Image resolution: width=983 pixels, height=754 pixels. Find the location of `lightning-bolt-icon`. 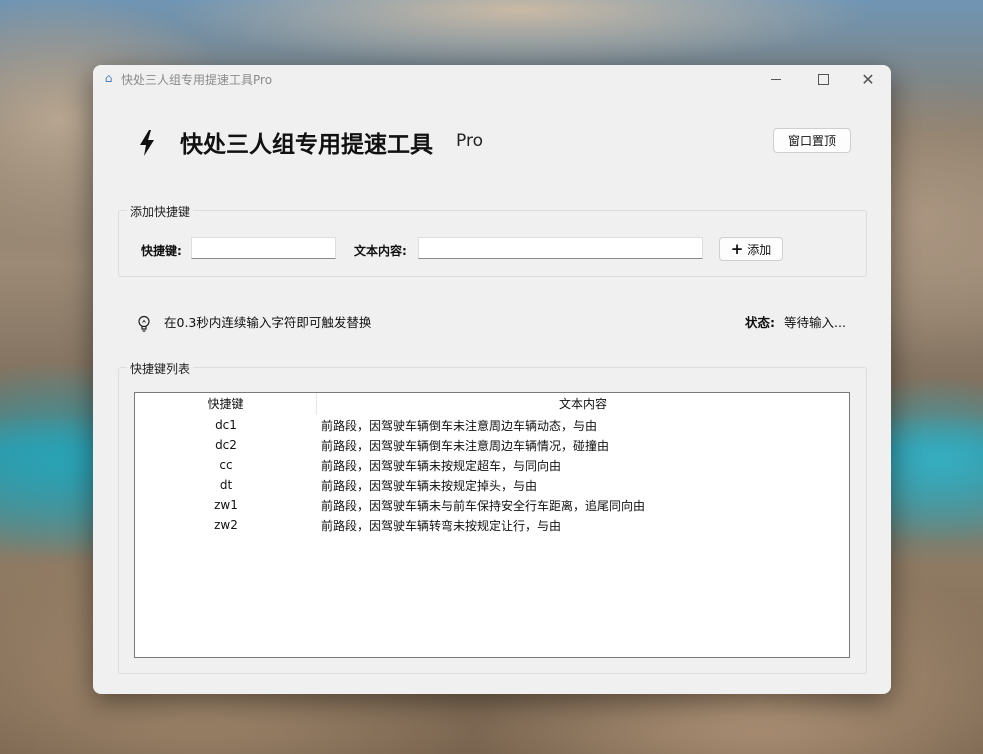

lightning-bolt-icon is located at coordinates (147, 143).